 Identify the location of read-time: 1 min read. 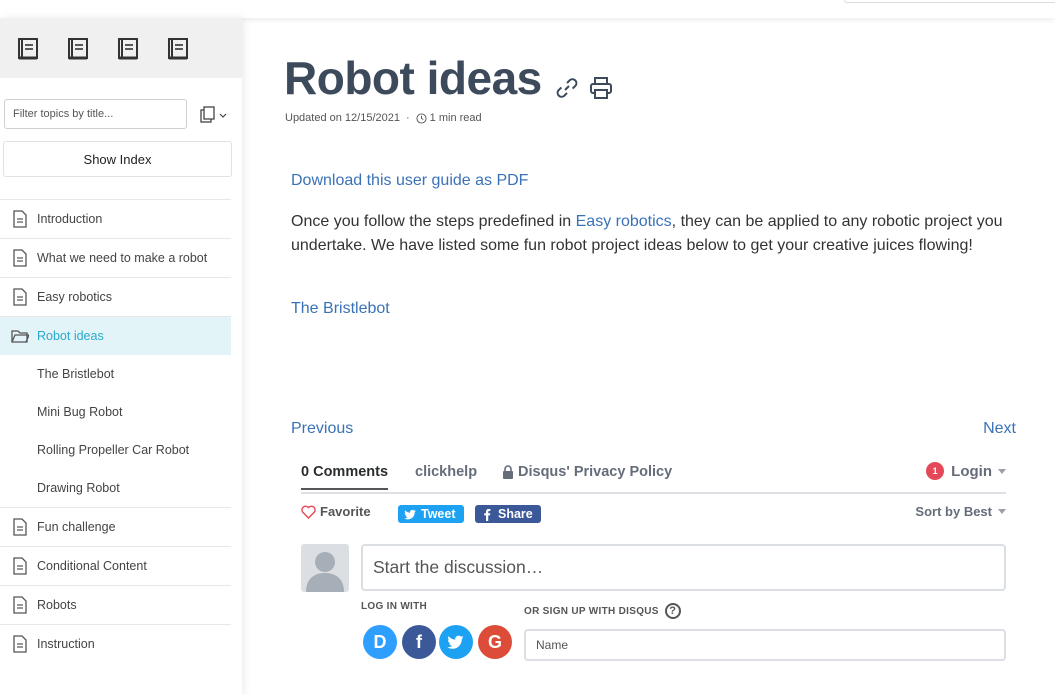
(455, 118).